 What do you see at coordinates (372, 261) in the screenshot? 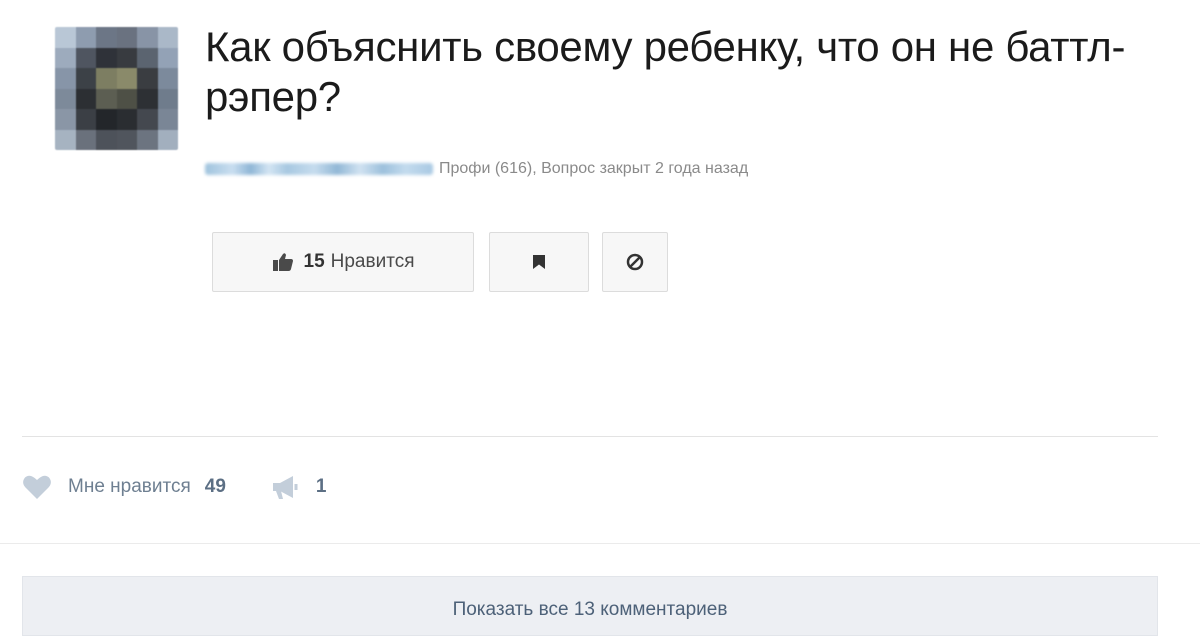
I see `like-button-label: Нравится` at bounding box center [372, 261].